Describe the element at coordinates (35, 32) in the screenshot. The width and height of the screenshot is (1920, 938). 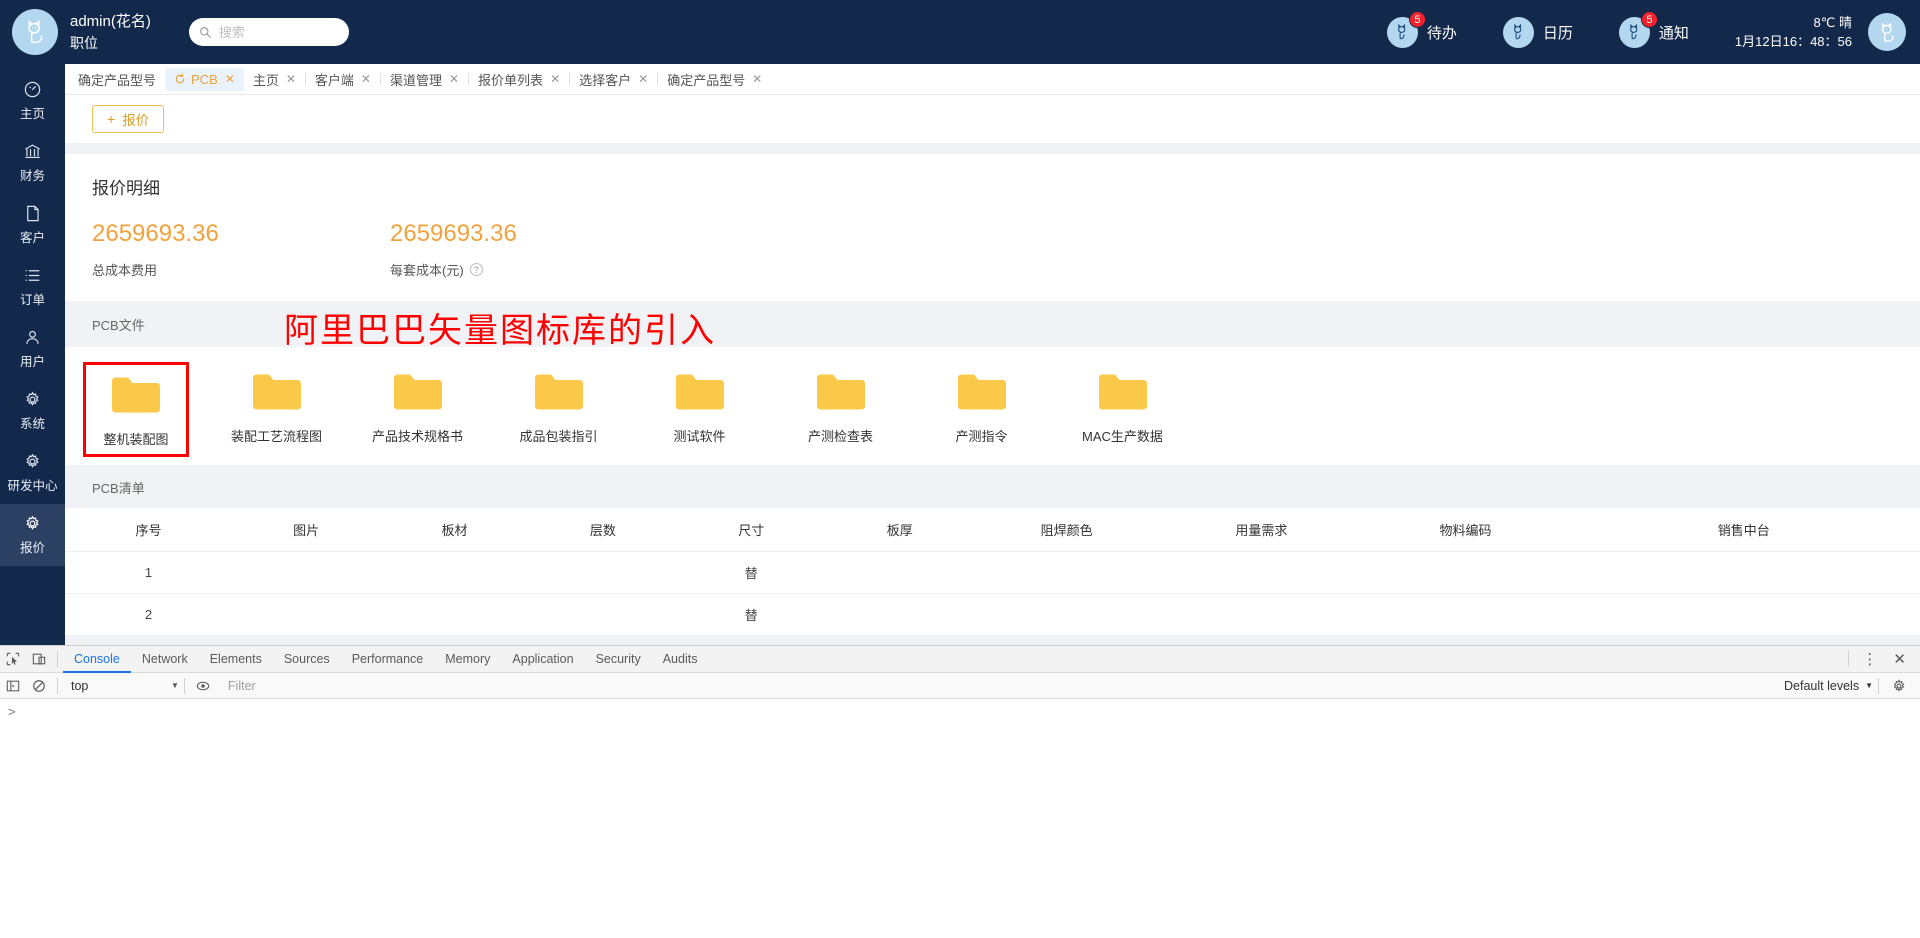
I see `user-avatar` at that location.